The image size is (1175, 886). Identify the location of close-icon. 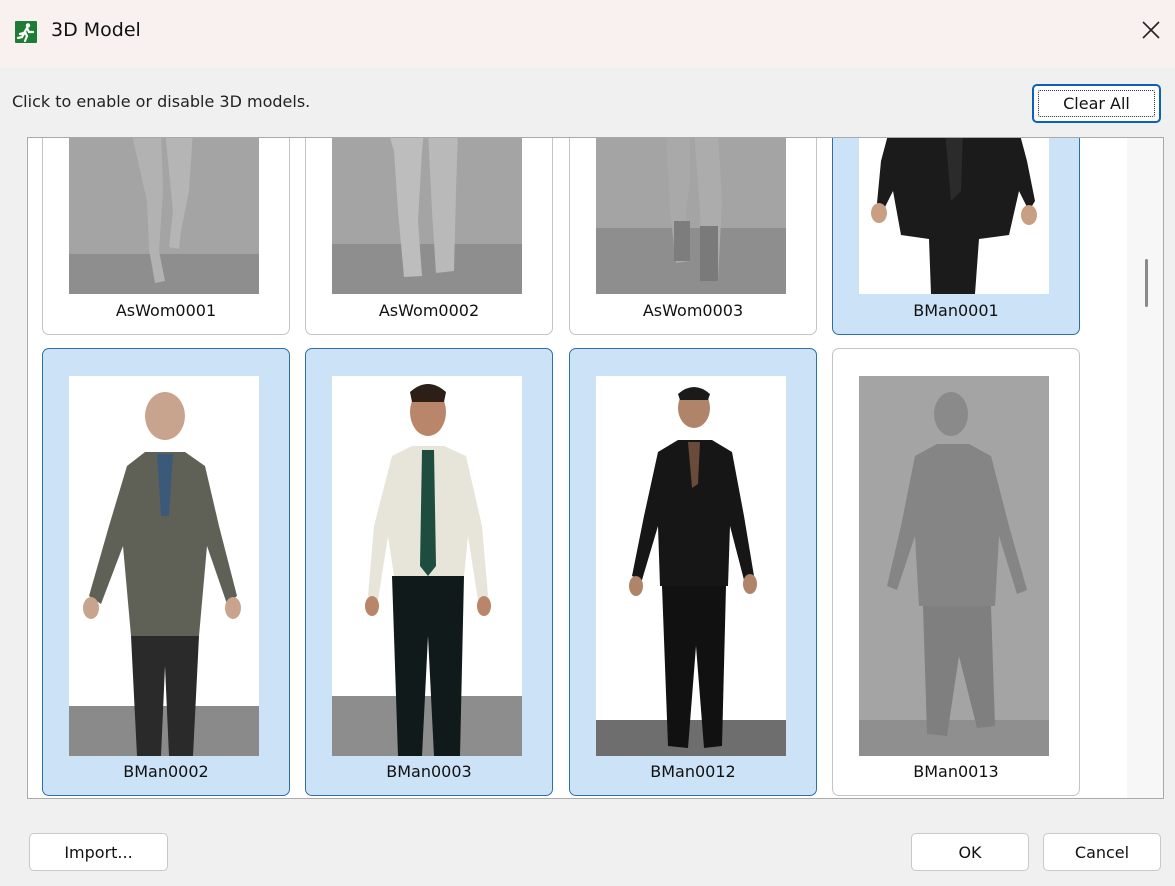
(1151, 30).